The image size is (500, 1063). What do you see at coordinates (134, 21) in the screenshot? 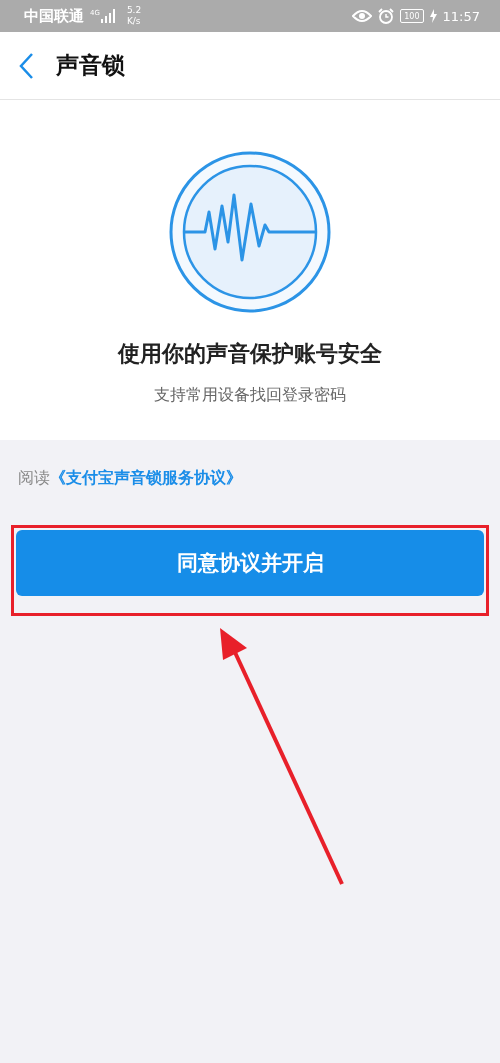
I see `speed-unit: K/s` at bounding box center [134, 21].